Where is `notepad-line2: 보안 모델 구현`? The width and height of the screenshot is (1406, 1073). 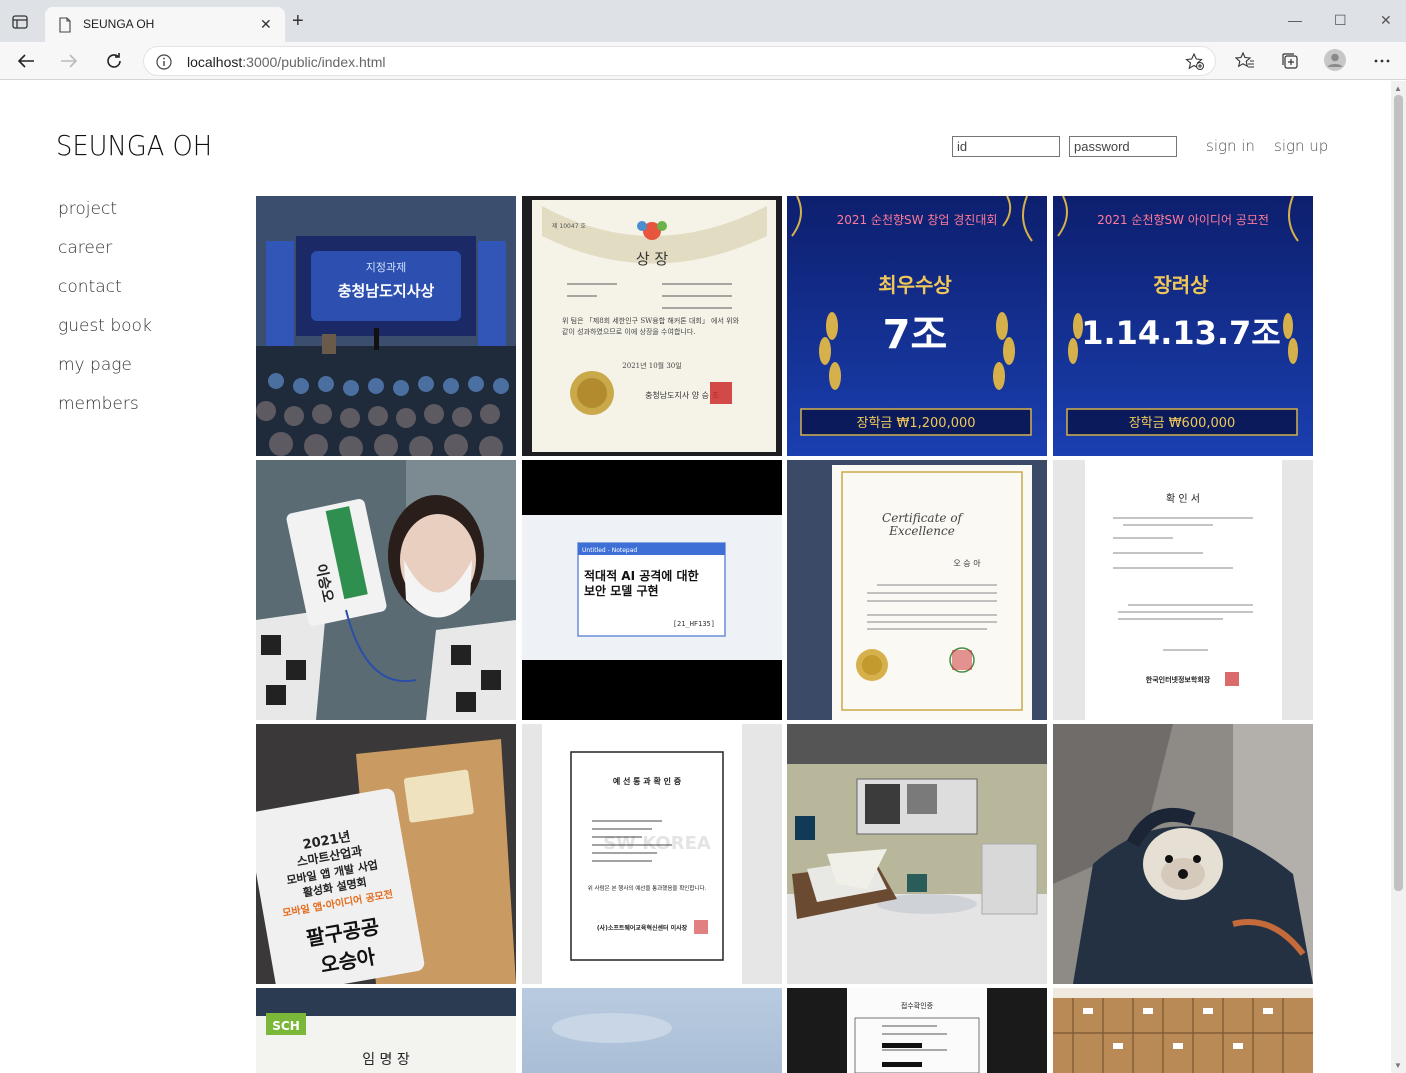
notepad-line2: 보안 모델 구현 is located at coordinates (621, 590).